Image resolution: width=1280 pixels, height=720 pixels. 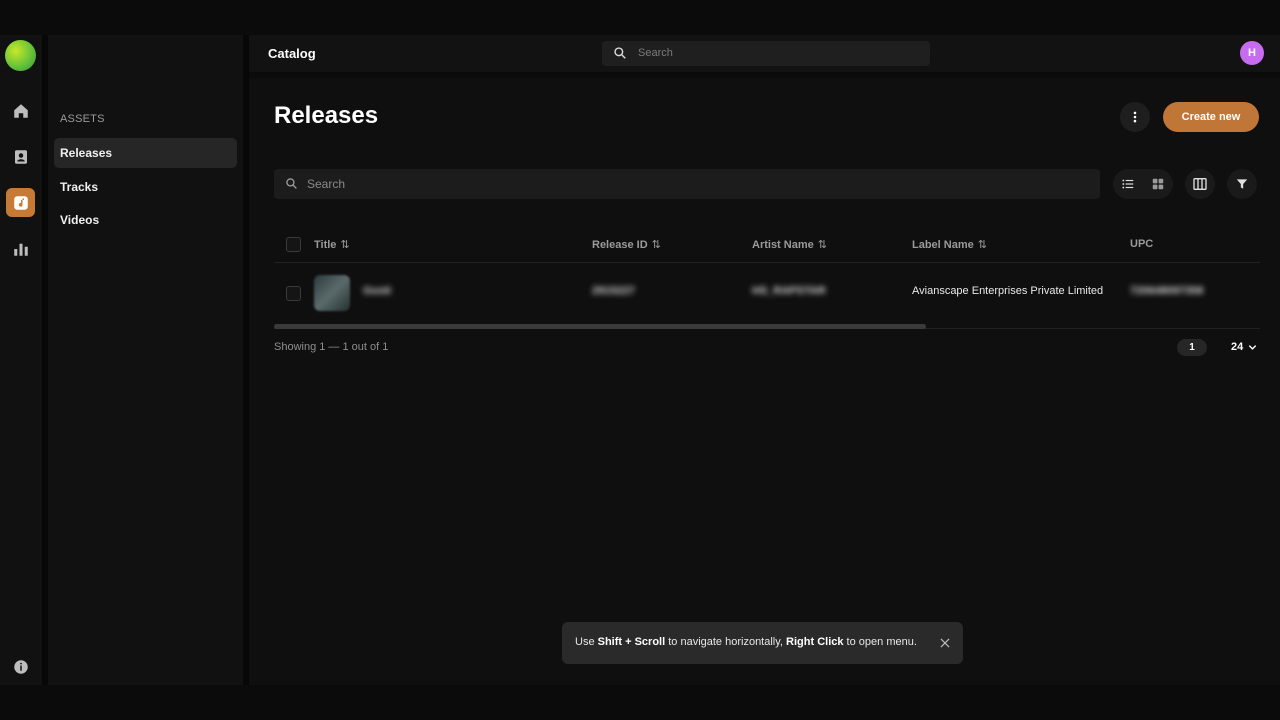 What do you see at coordinates (1192, 347) in the screenshot?
I see `page-number-button: 1` at bounding box center [1192, 347].